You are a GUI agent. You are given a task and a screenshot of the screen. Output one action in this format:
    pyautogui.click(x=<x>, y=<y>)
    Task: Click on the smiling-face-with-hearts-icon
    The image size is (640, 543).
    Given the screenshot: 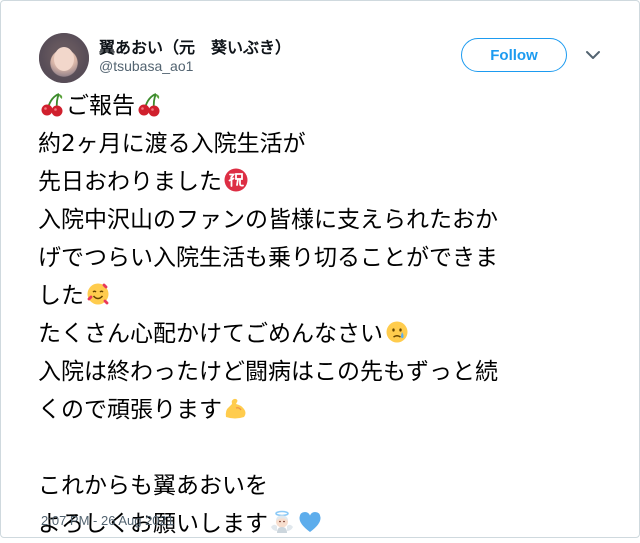 What is the action you would take?
    pyautogui.click(x=98, y=294)
    